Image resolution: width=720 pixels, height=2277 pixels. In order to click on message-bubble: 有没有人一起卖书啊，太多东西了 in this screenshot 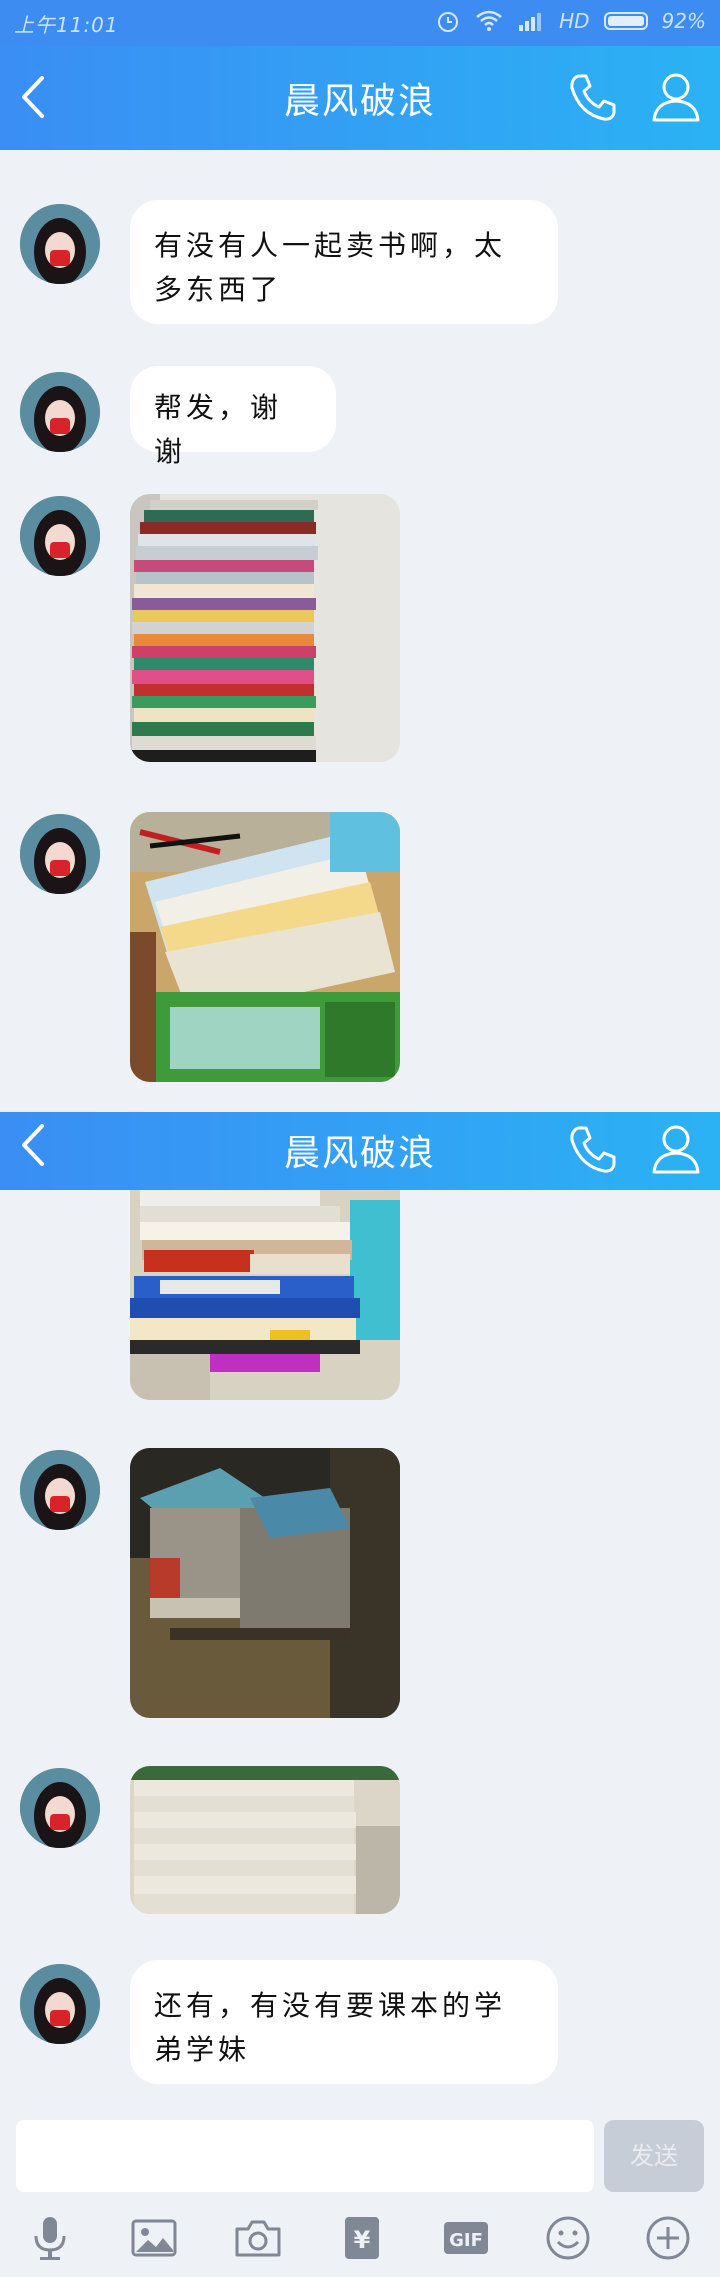, I will do `click(344, 262)`.